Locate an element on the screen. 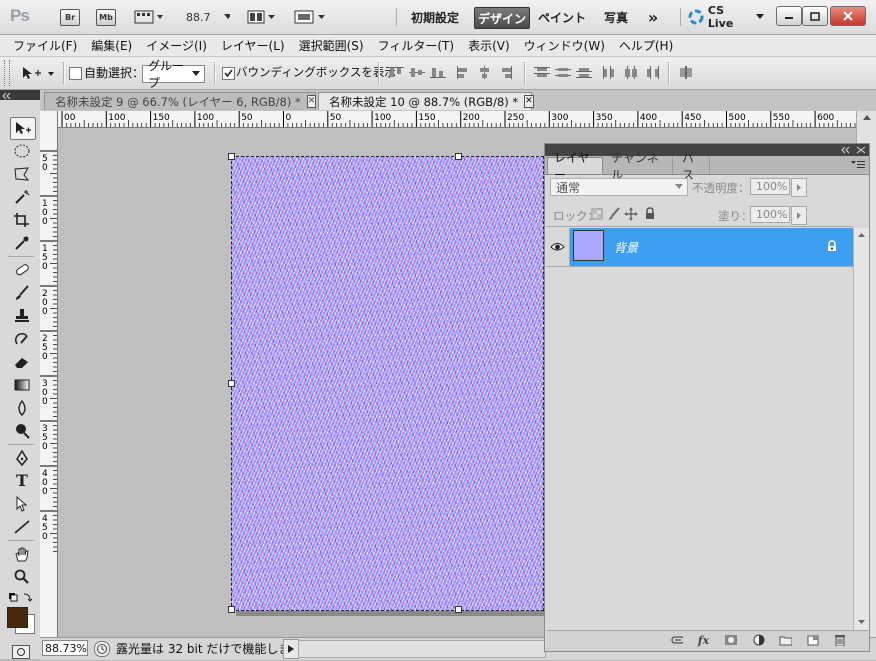 This screenshot has width=876, height=661. opacity-input: 100% is located at coordinates (770, 186).